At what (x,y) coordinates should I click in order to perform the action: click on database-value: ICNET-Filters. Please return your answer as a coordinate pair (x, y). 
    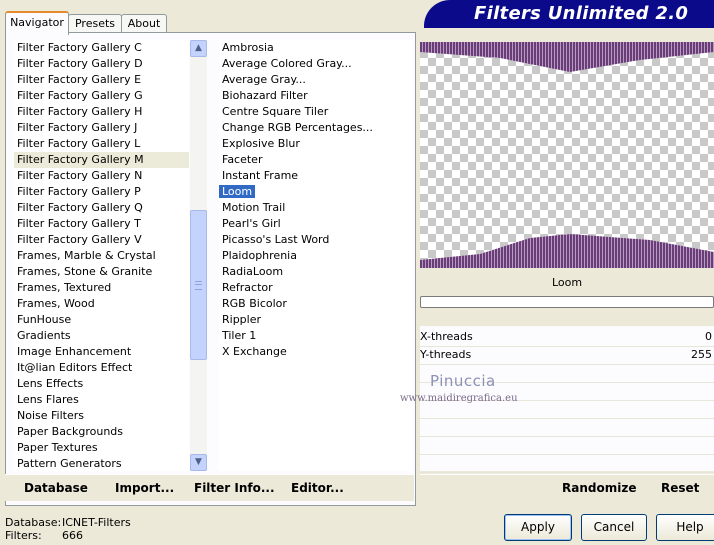
    Looking at the image, I should click on (96, 522).